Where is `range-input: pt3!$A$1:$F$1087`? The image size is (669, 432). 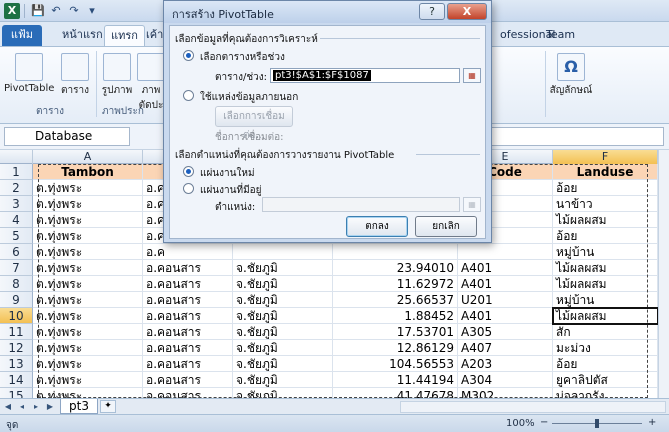
range-input: pt3!$A$1:$F$1087 is located at coordinates (365, 75).